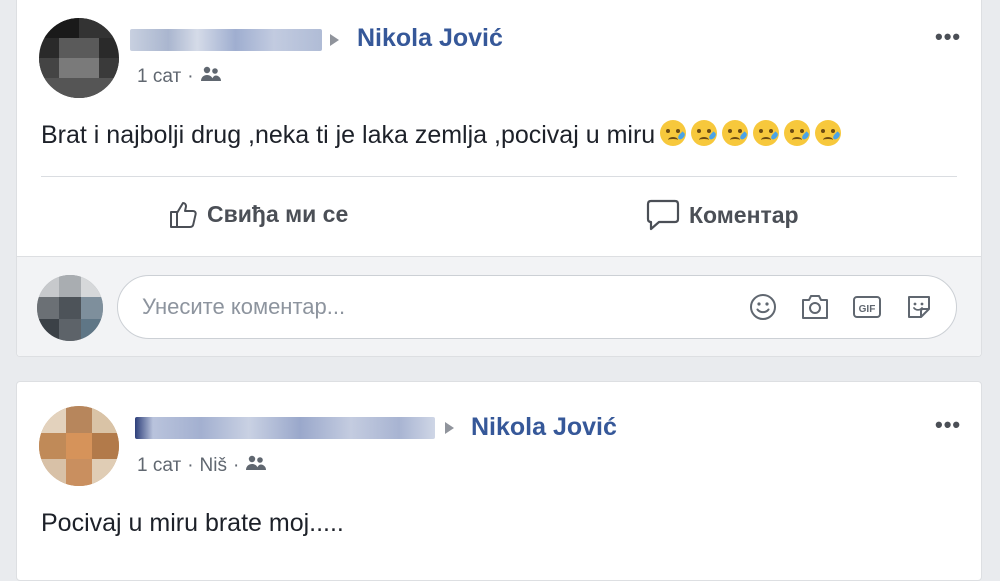  I want to click on thumbs-up-icon, so click(183, 215).